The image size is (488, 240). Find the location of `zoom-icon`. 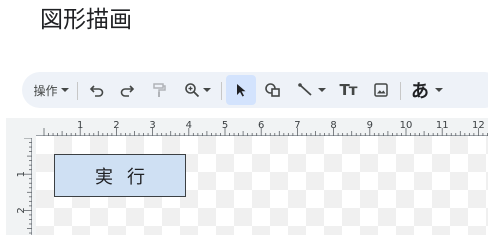

zoom-icon is located at coordinates (191, 90).